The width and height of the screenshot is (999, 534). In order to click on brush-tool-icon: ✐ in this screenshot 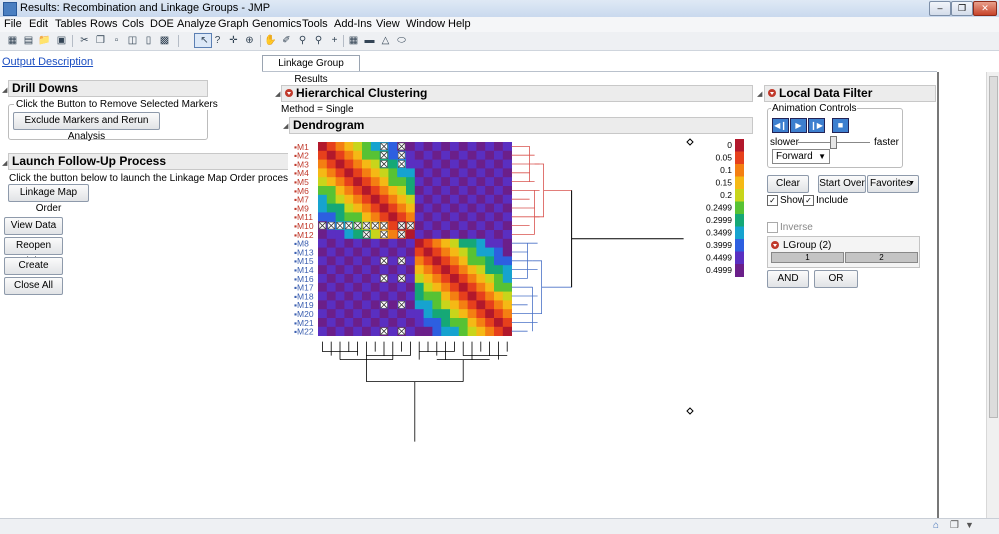, I will do `click(286, 40)`.